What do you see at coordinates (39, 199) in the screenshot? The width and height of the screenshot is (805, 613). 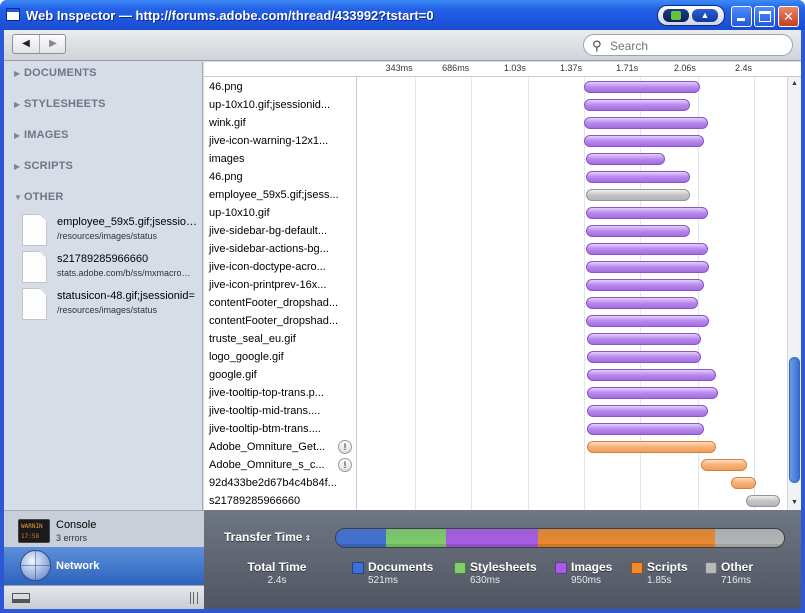 I see `section-other: ▼ OTHER` at bounding box center [39, 199].